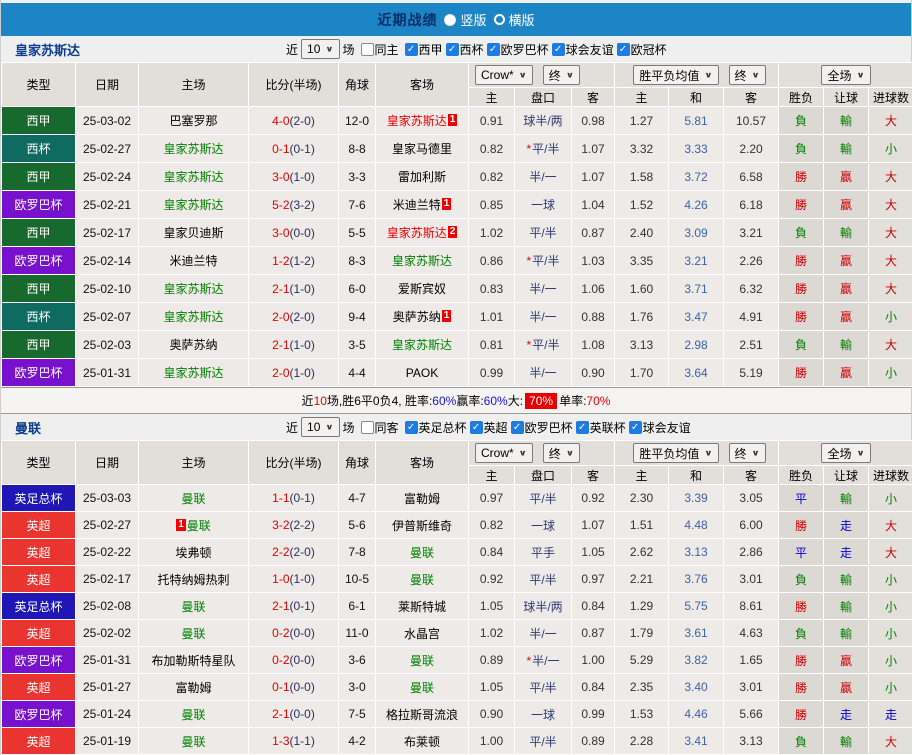 The width and height of the screenshot is (912, 755). I want to click on away-team-cell: 皇家马德里, so click(422, 149).